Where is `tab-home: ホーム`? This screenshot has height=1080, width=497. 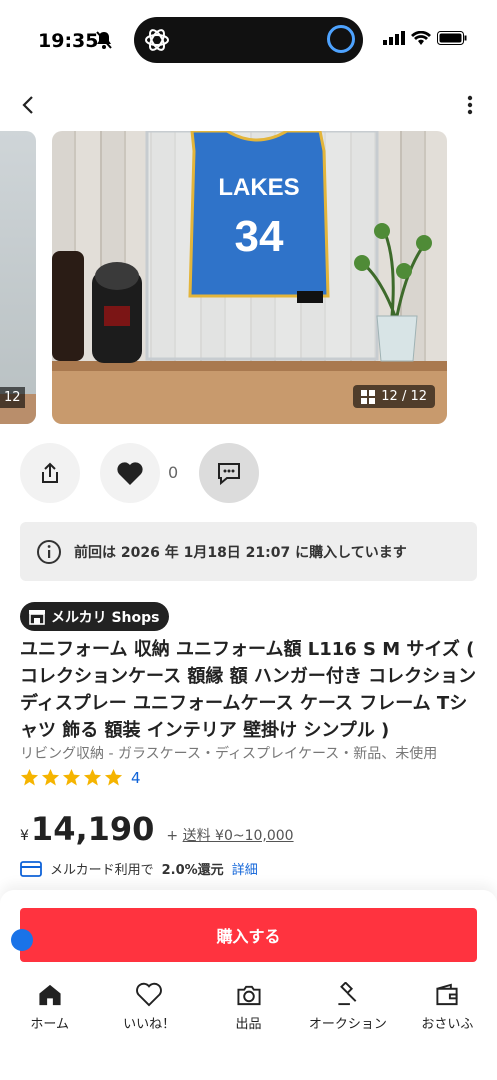 tab-home: ホーム is located at coordinates (49, 1007).